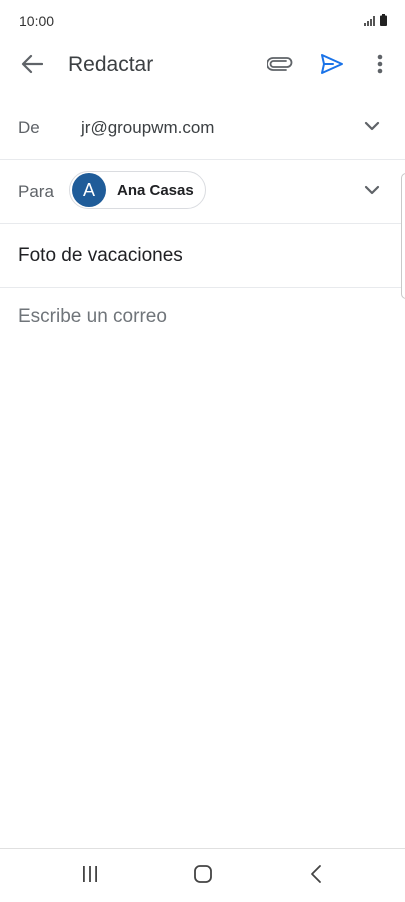 The width and height of the screenshot is (405, 902). Describe the element at coordinates (202, 256) in the screenshot. I see `subject-row: Foto de vacaciones` at that location.